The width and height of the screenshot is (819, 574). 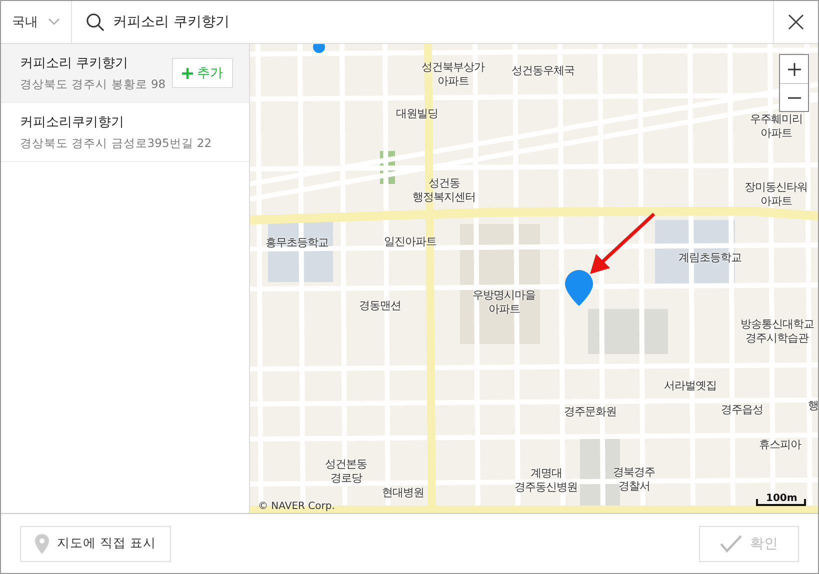 I want to click on result-item: 커피소리 쿠키향기 경상북도 경주시 봉황로 98 추가, so click(x=125, y=73).